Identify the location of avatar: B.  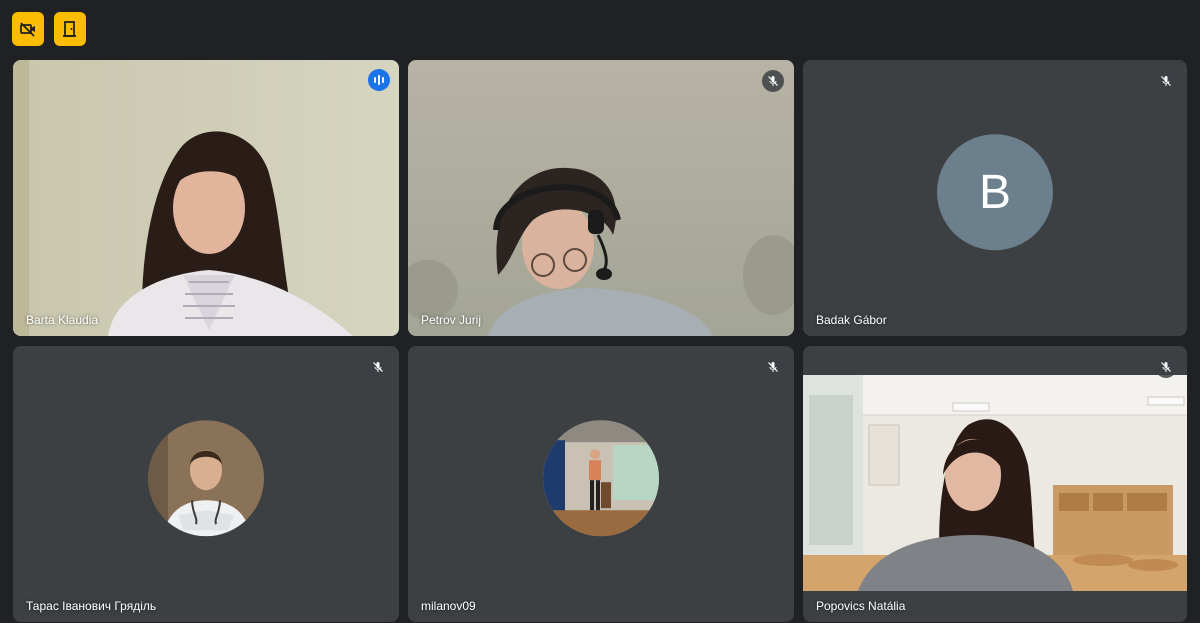
(995, 192).